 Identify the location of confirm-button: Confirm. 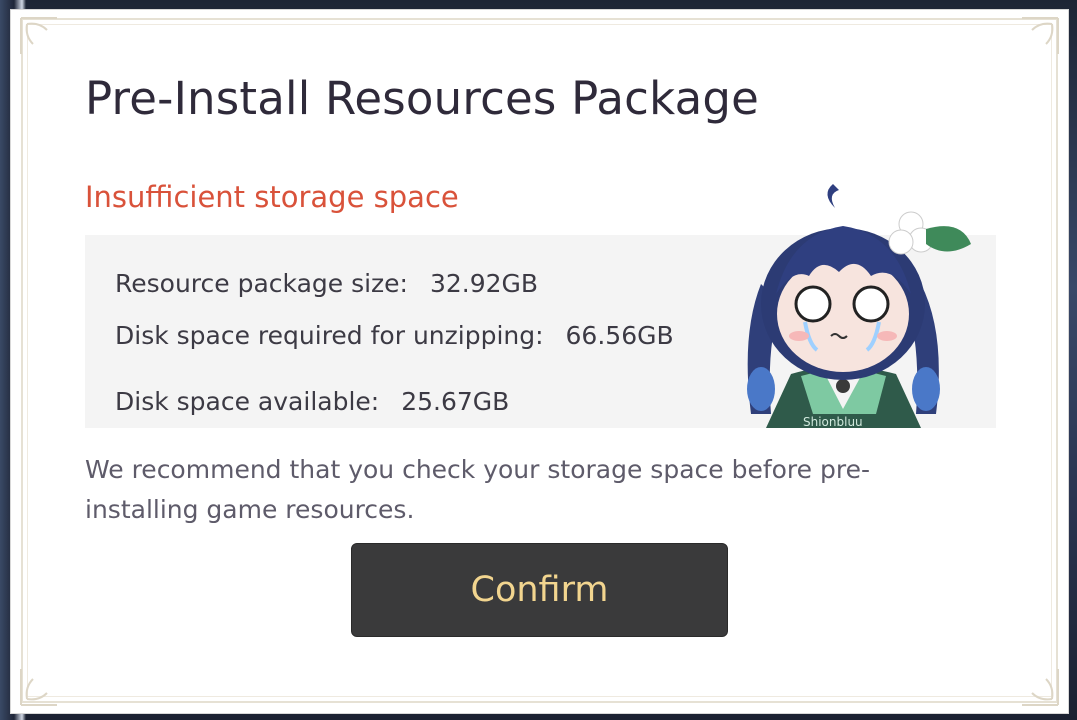
(539, 590).